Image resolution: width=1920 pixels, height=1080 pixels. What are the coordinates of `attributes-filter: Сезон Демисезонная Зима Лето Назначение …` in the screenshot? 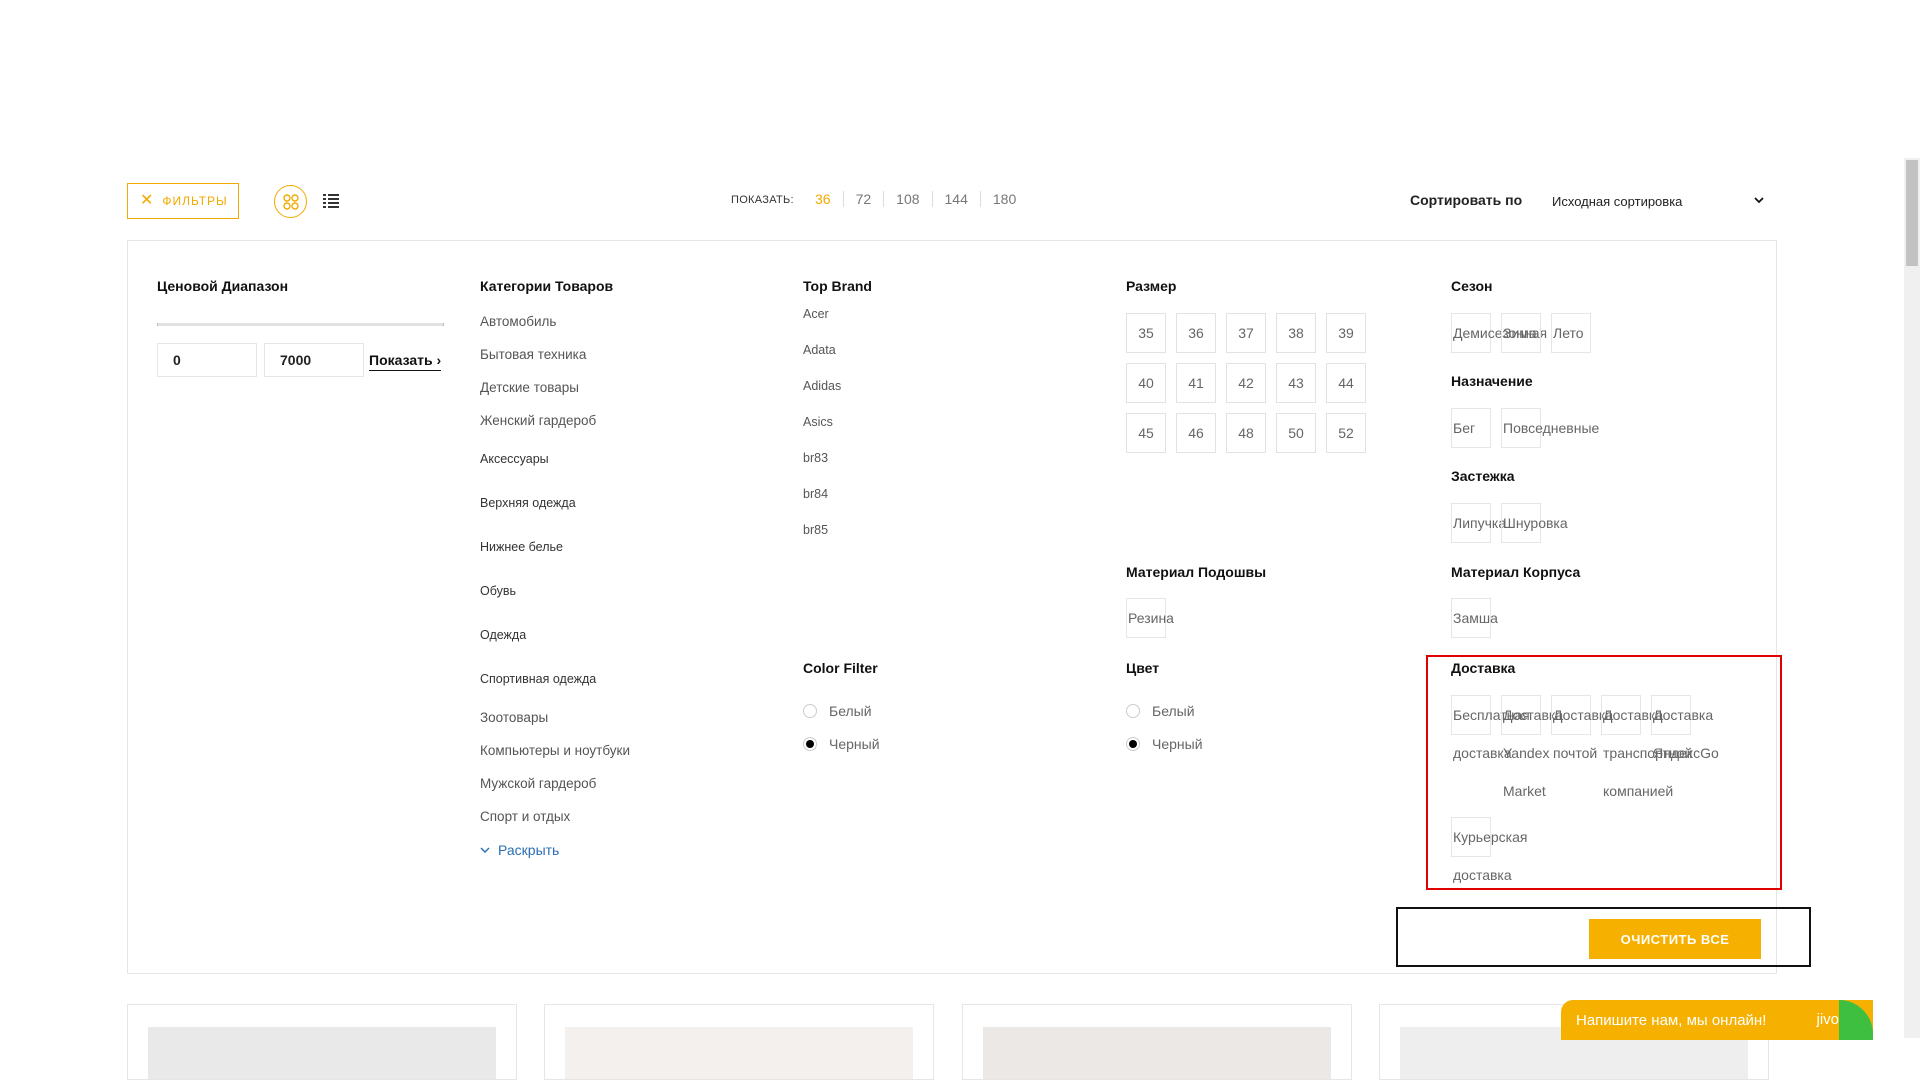 It's located at (1611, 477).